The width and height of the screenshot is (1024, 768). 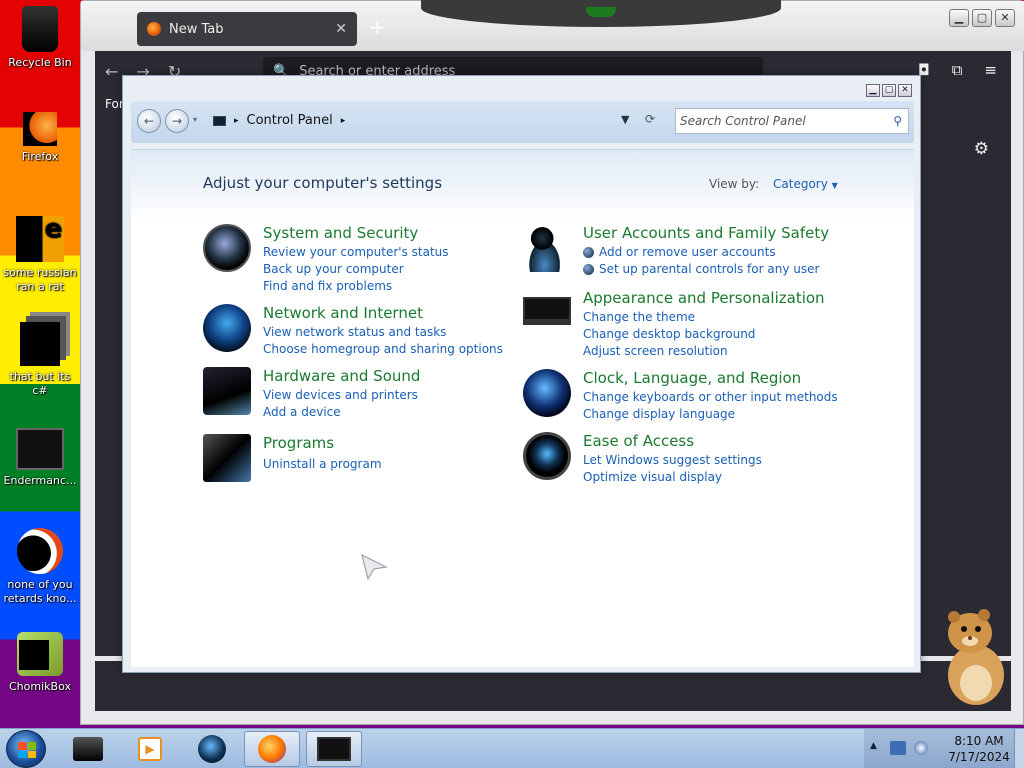 What do you see at coordinates (40, 686) in the screenshot?
I see `desktop-icon-label: ChomikBox` at bounding box center [40, 686].